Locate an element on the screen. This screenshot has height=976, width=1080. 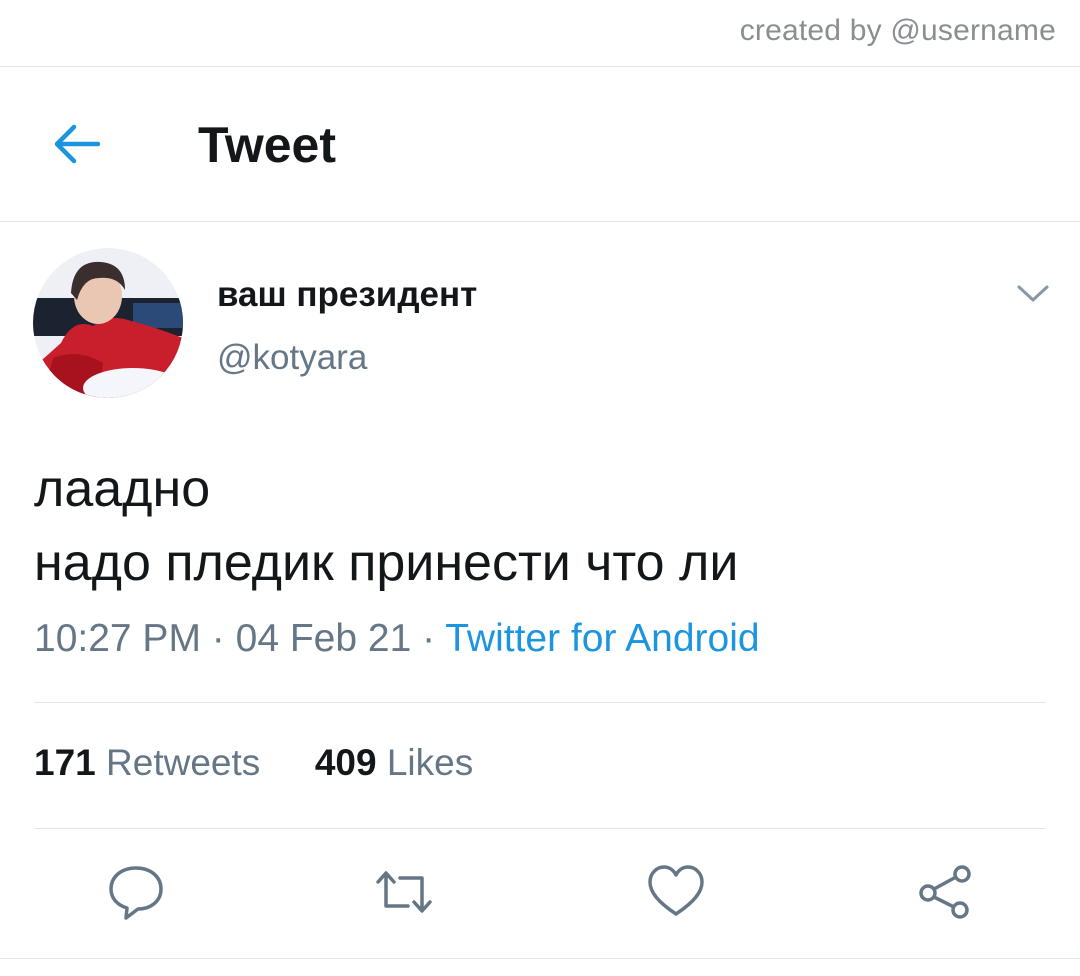
page-title: Tweet is located at coordinates (267, 145).